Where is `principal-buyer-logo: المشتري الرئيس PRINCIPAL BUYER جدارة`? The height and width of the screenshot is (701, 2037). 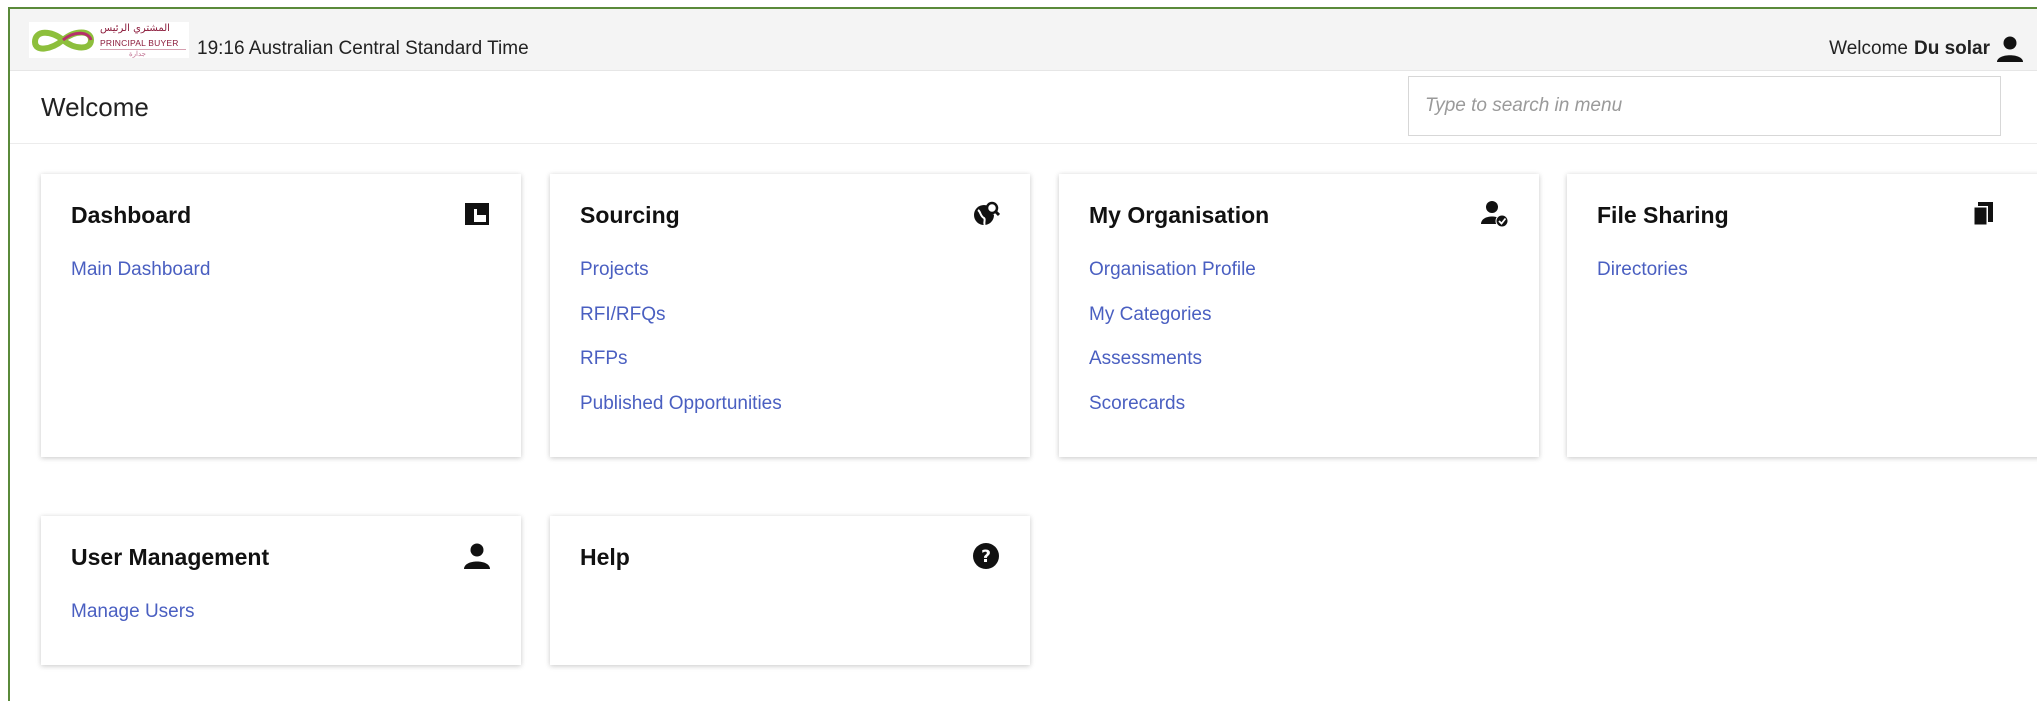
principal-buyer-logo: المشتري الرئيس PRINCIPAL BUYER جدارة is located at coordinates (109, 40).